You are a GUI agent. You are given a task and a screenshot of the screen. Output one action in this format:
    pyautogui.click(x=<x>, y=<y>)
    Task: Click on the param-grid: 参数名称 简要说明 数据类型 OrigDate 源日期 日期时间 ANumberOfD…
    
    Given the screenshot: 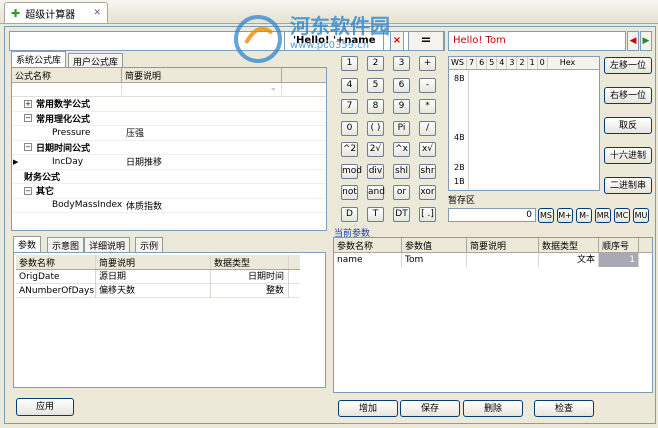 What is the action you would take?
    pyautogui.click(x=158, y=276)
    